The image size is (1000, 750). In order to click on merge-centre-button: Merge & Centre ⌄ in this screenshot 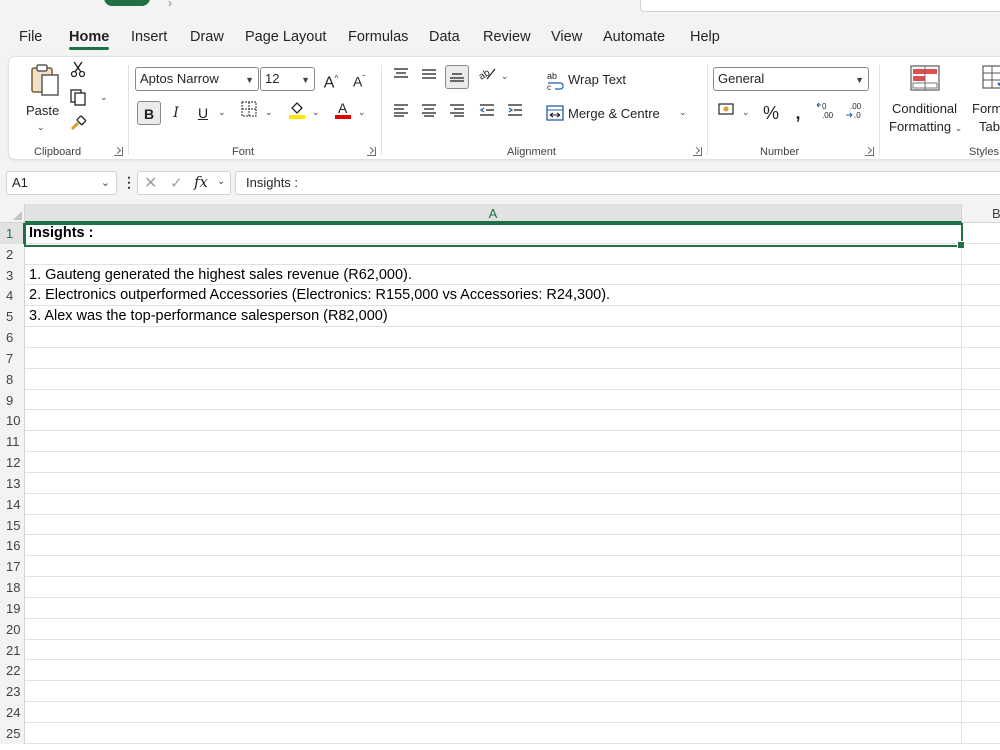, I will do `click(618, 114)`.